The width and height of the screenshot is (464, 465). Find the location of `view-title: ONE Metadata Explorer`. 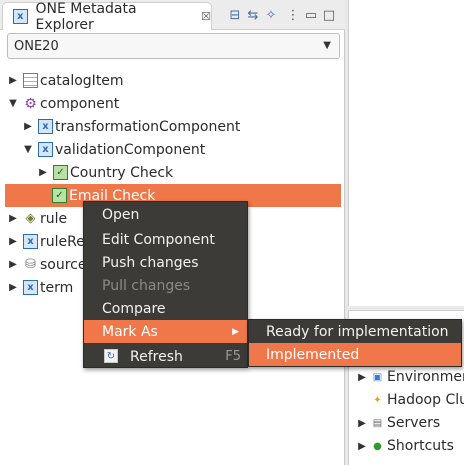

view-title: ONE Metadata Explorer is located at coordinates (86, 16).